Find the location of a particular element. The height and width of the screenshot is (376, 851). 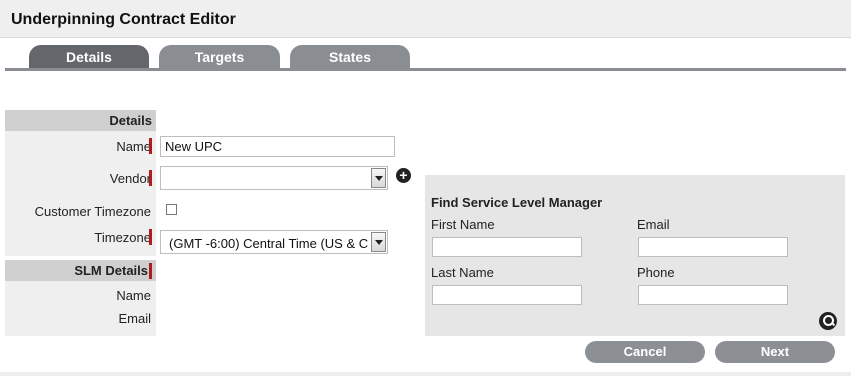

last-name-label: Last Name is located at coordinates (462, 272).